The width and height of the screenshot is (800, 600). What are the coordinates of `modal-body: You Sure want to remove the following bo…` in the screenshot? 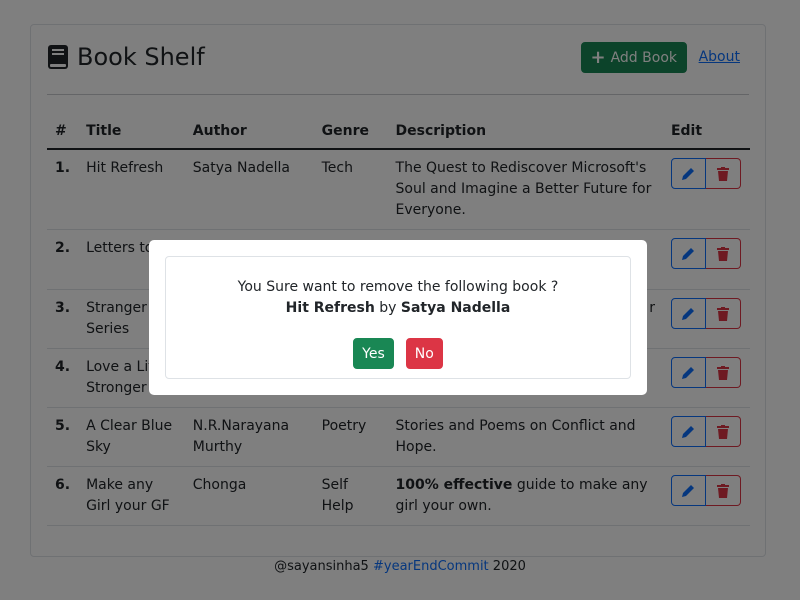 It's located at (398, 317).